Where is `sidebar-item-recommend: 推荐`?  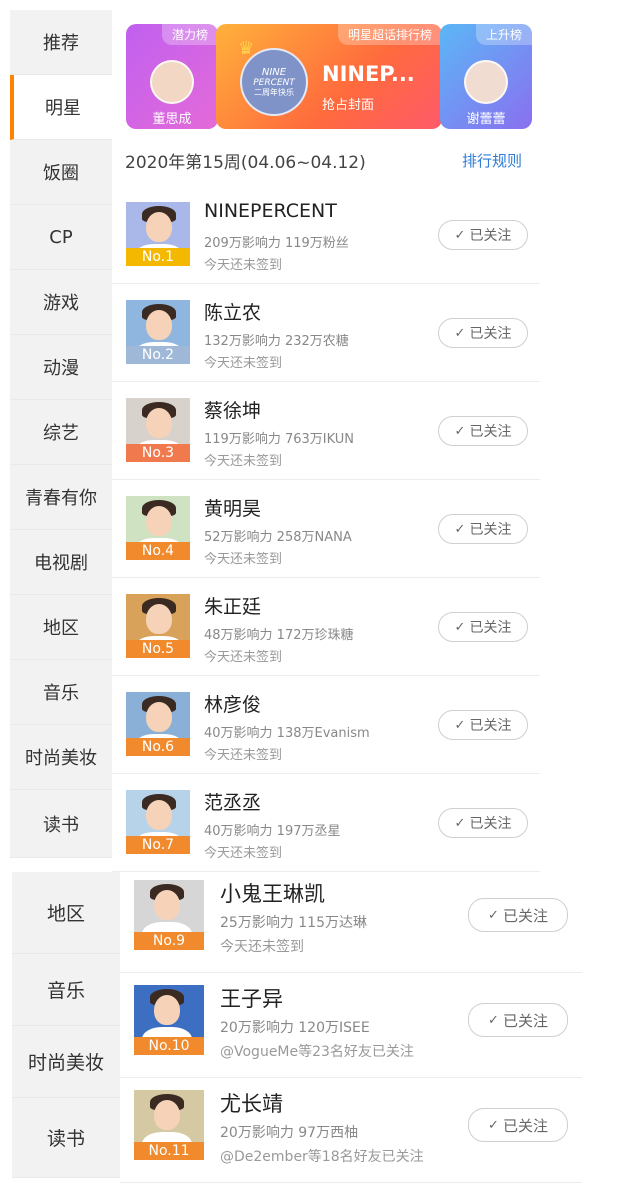
sidebar-item-recommend: 推荐 is located at coordinates (61, 42).